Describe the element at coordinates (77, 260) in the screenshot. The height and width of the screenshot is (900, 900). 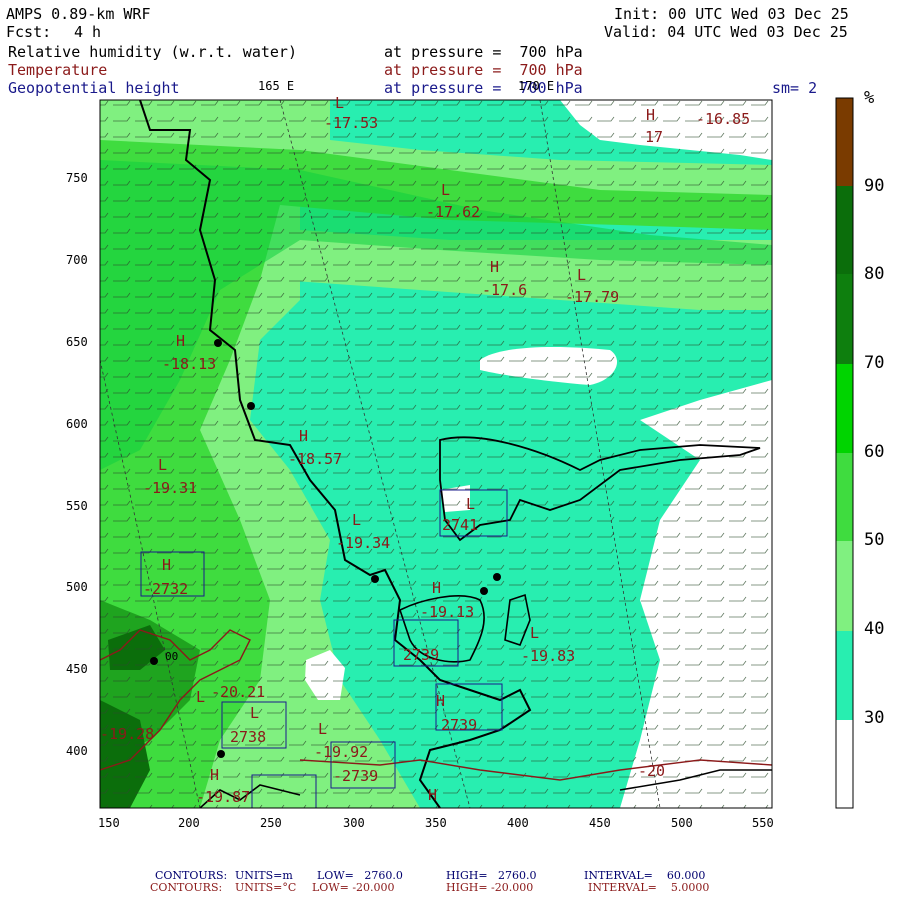
I see `y-tick-label: 700` at that location.